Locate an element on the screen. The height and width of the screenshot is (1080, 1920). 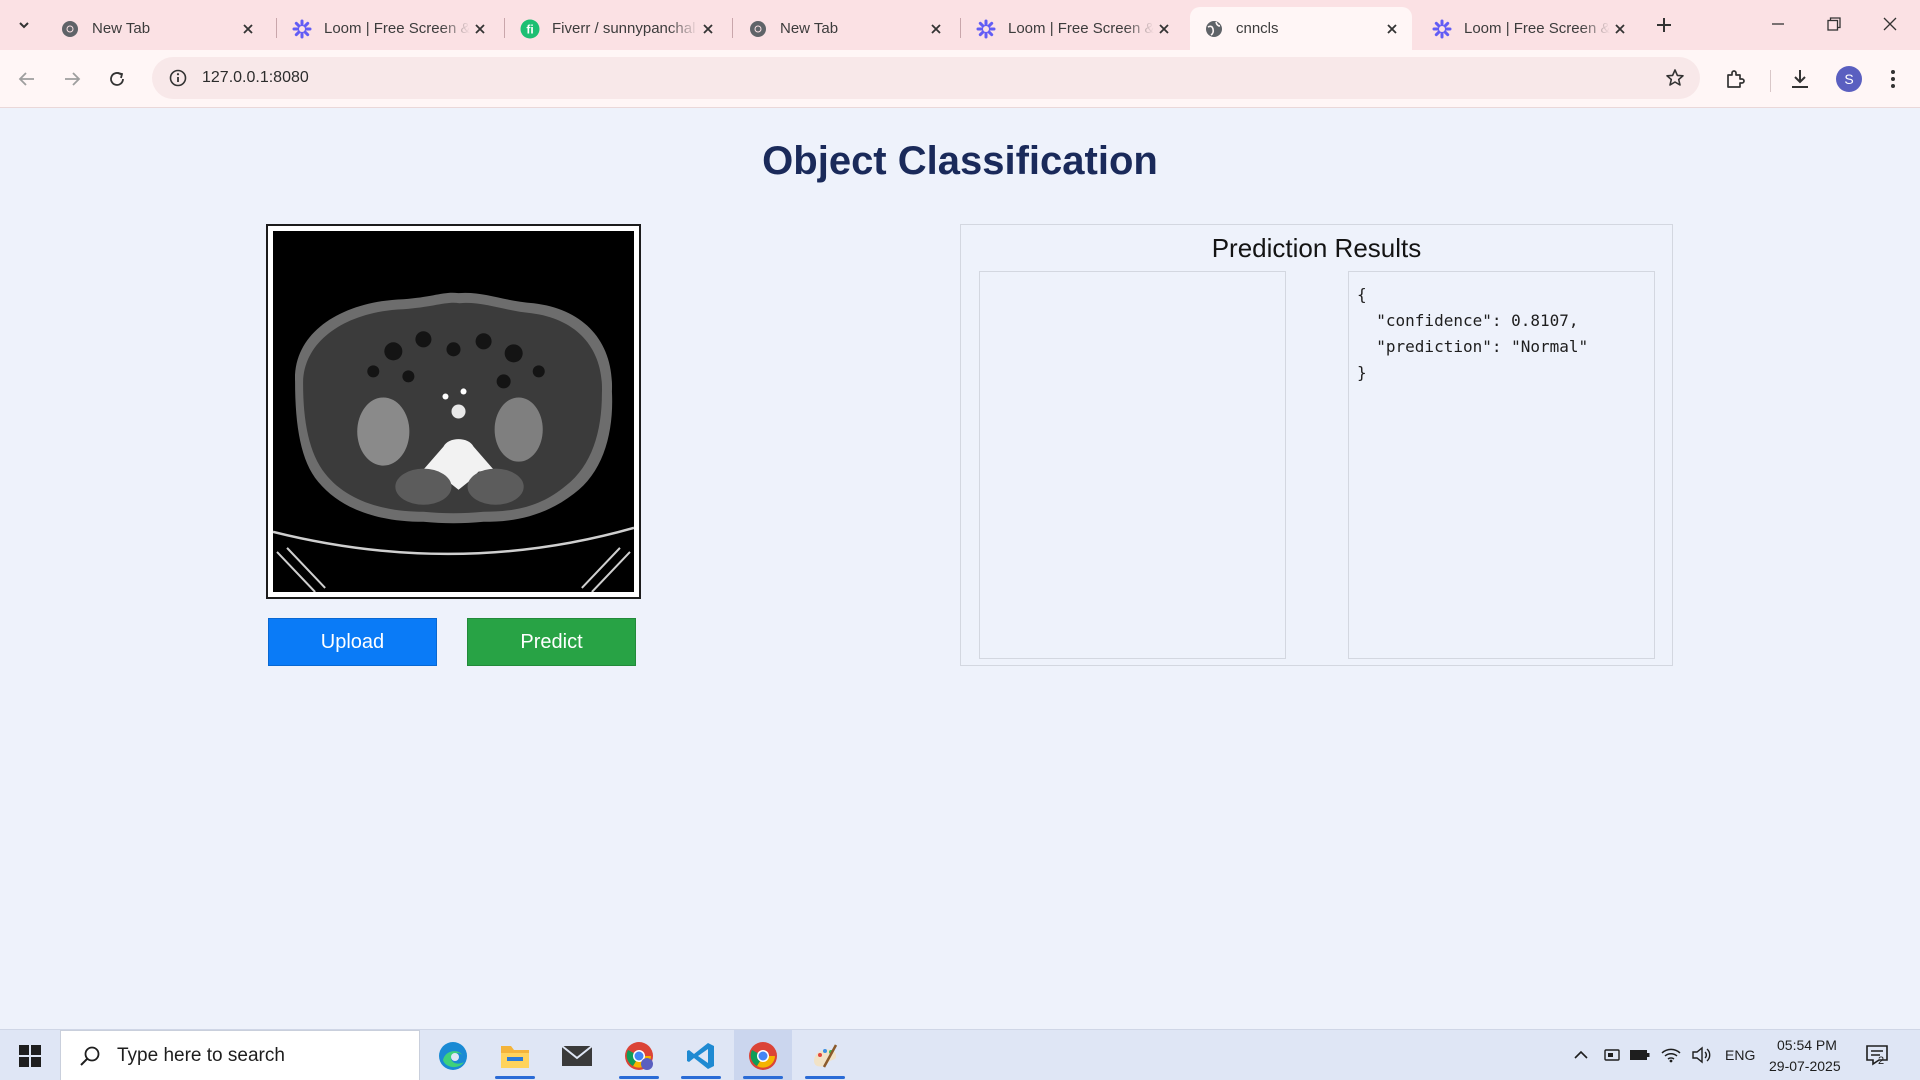
predict-button: Predict is located at coordinates (551, 642).